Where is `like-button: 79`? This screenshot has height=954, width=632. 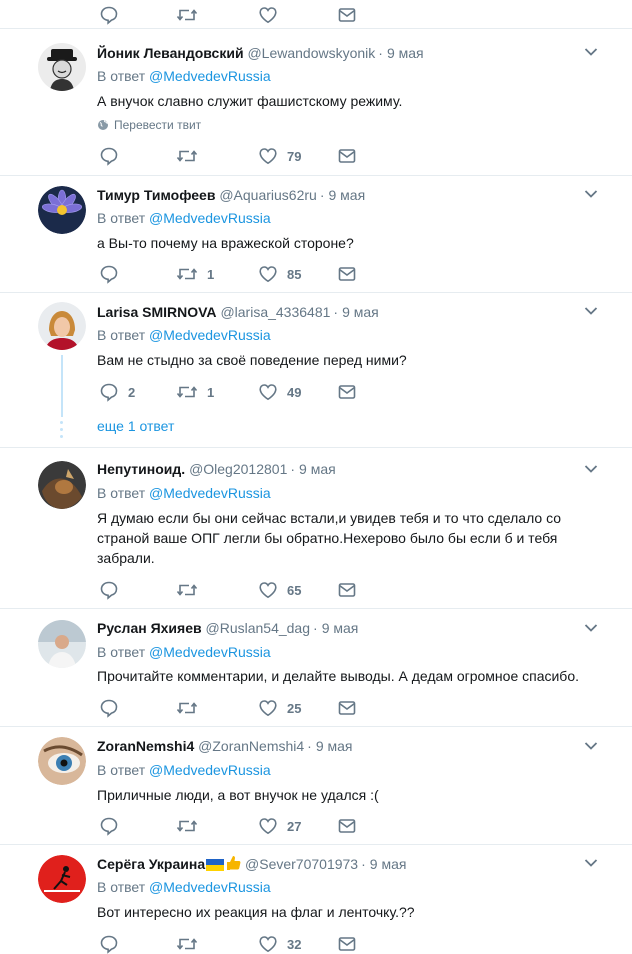
like-button: 79 is located at coordinates (279, 156).